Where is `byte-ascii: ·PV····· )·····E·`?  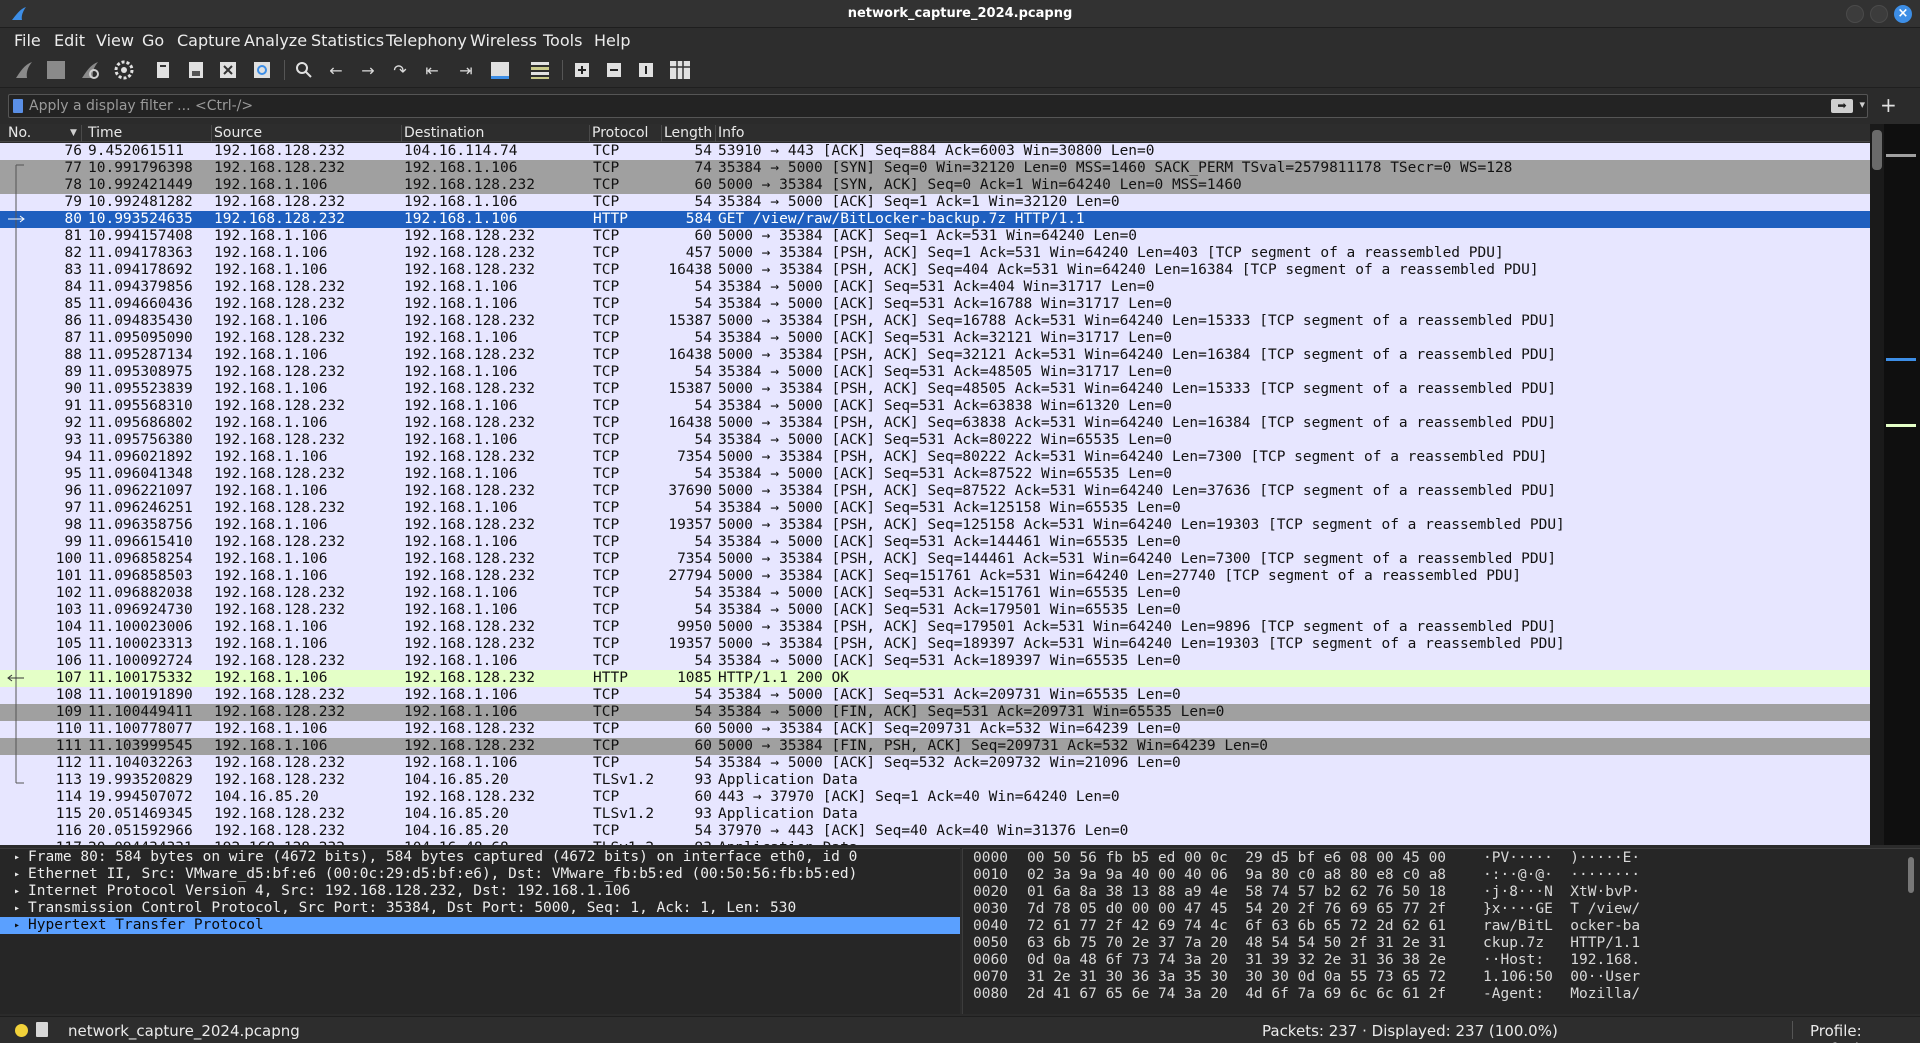 byte-ascii: ·PV····· )·····E· is located at coordinates (1561, 858).